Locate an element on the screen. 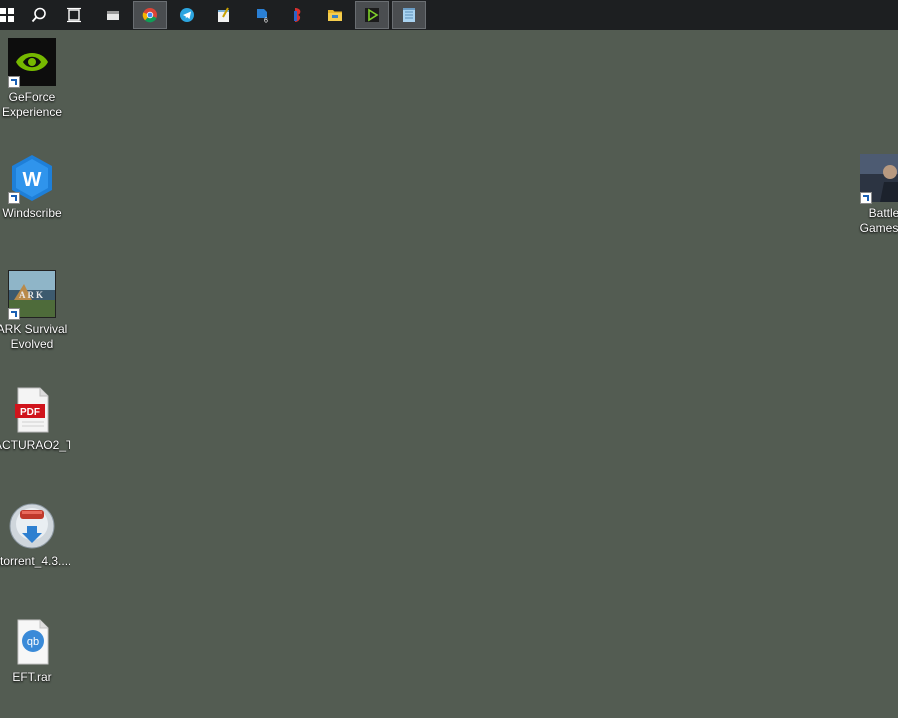 The image size is (898, 718). app-red-icon is located at coordinates (297, 15).